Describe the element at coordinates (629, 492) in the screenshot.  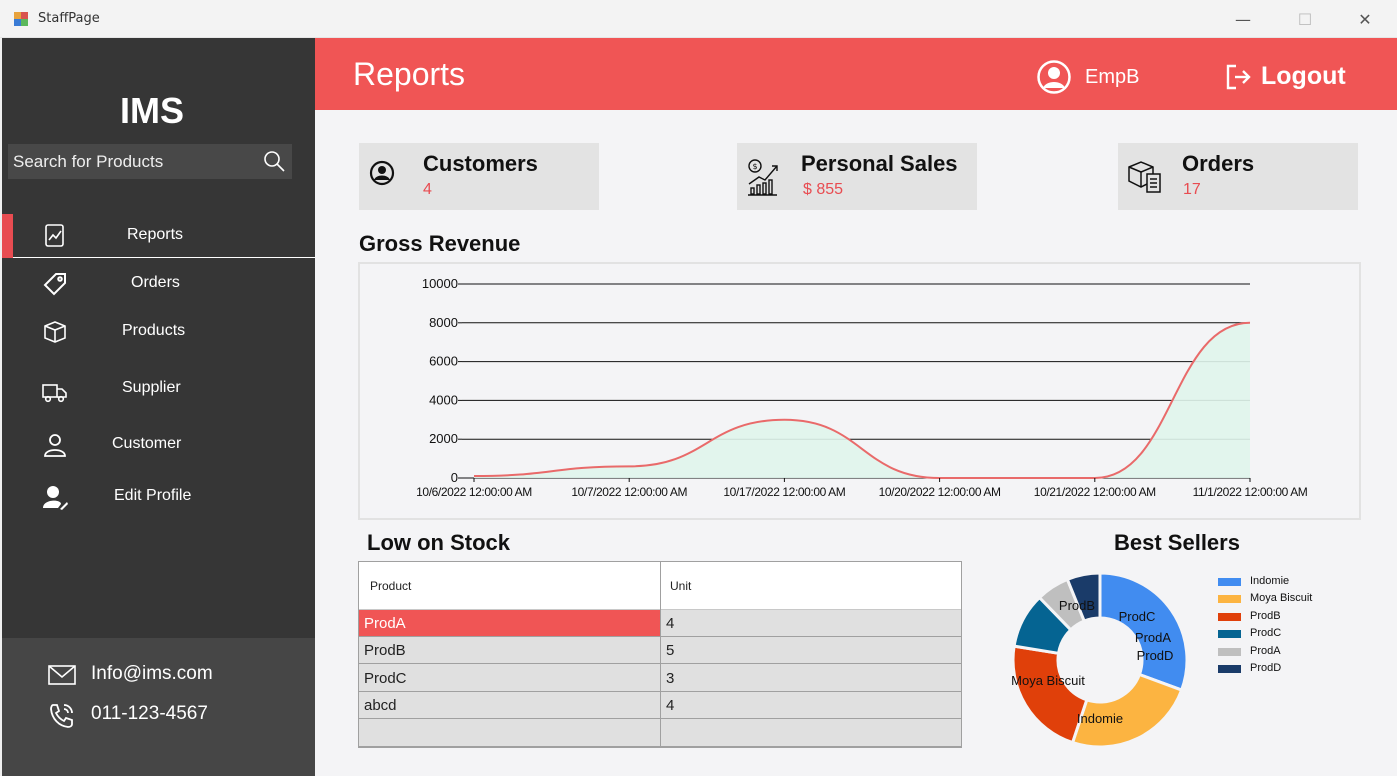
I see `x-tick-label: 10/7/2022 12:00:00 AM` at that location.